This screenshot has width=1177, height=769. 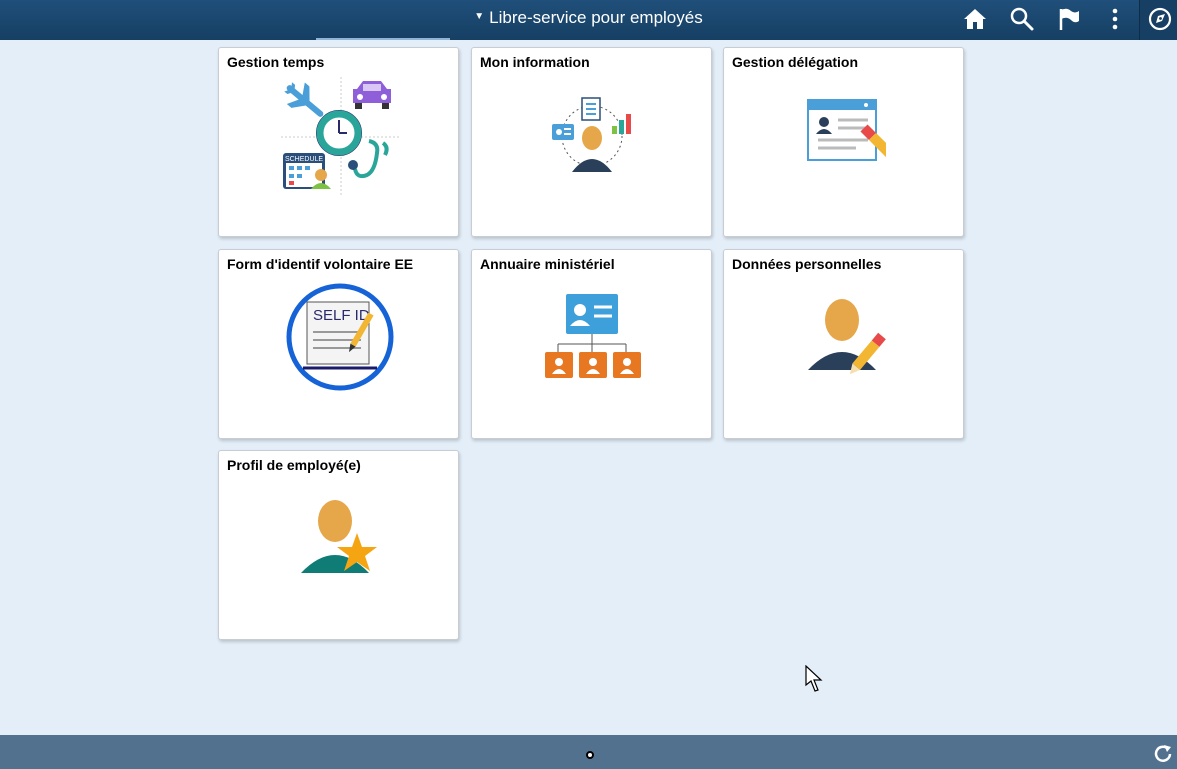 I want to click on mouse-cursor-icon, so click(x=814, y=678).